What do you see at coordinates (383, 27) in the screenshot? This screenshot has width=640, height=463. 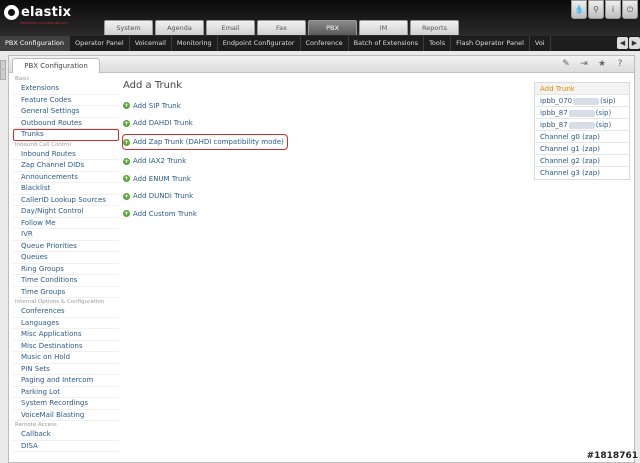 I see `tab-im: IM` at bounding box center [383, 27].